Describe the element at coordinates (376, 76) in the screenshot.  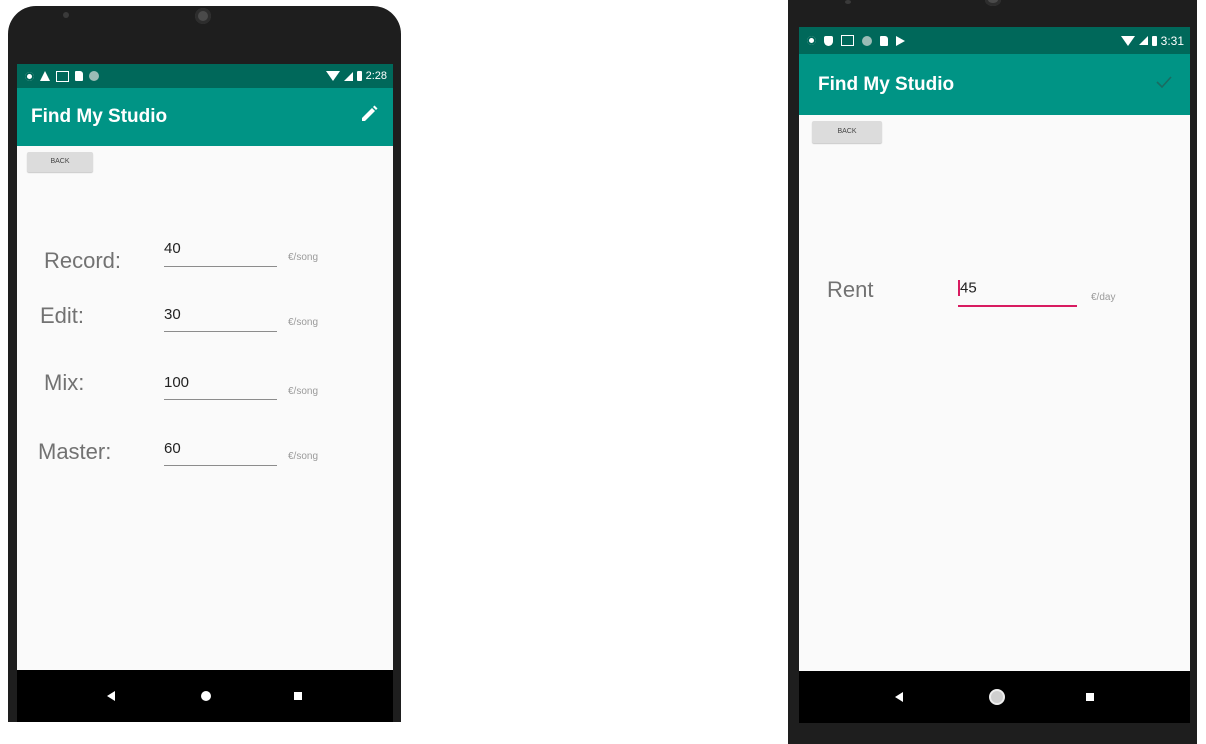
I see `status-time: 2:28` at that location.